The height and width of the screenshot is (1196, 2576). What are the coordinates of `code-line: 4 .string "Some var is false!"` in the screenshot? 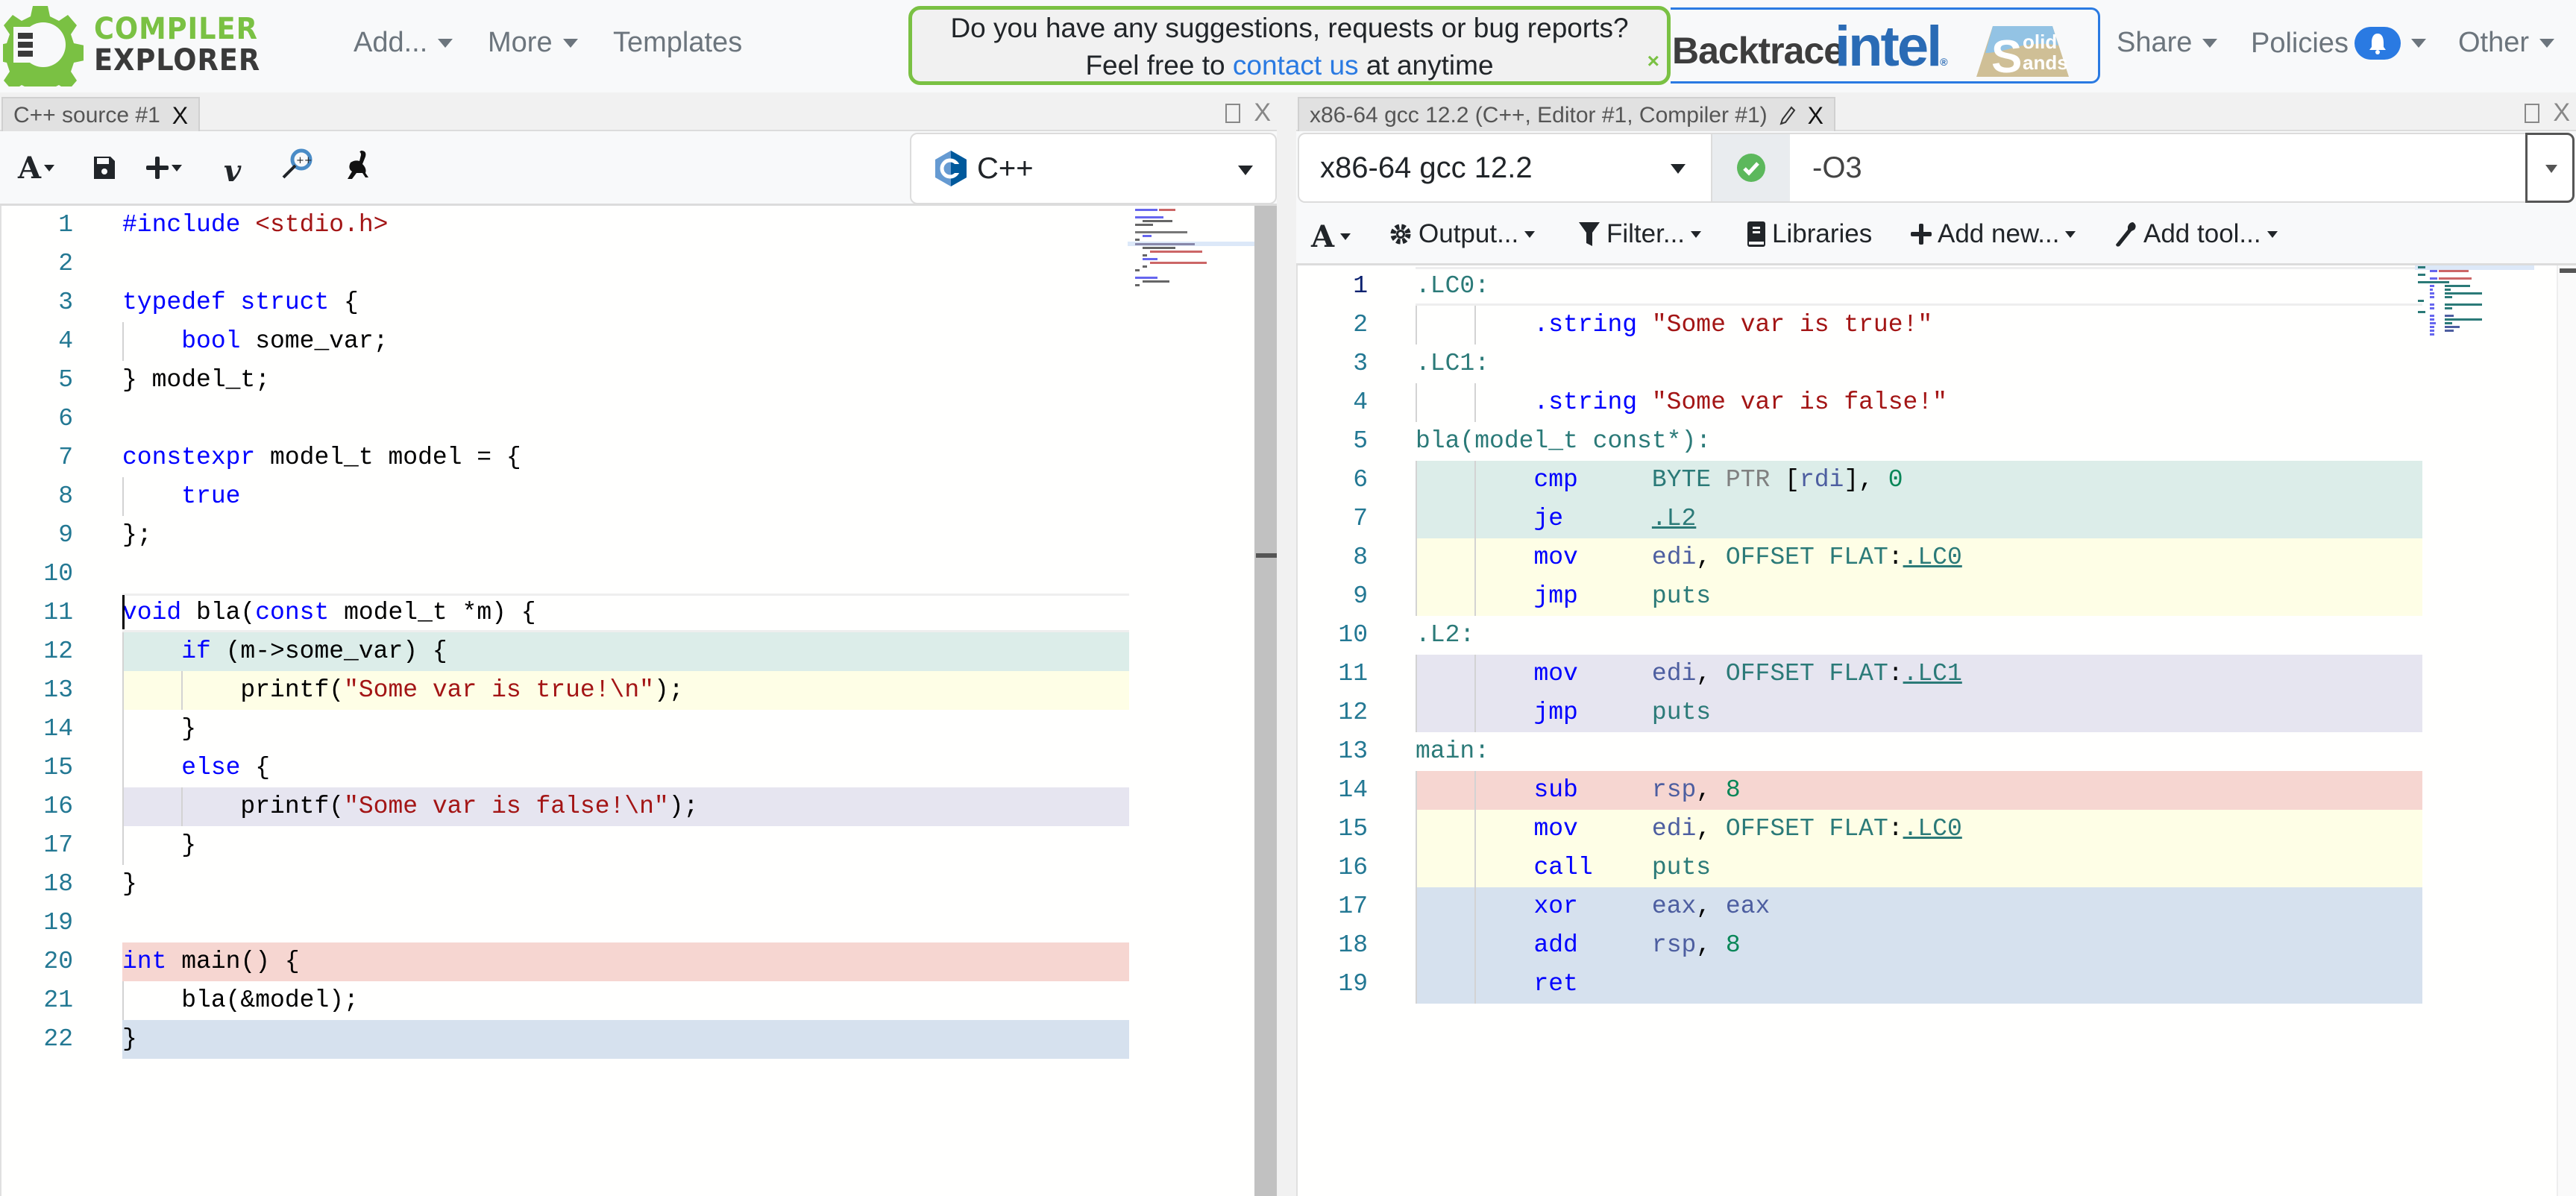 It's located at (1937, 402).